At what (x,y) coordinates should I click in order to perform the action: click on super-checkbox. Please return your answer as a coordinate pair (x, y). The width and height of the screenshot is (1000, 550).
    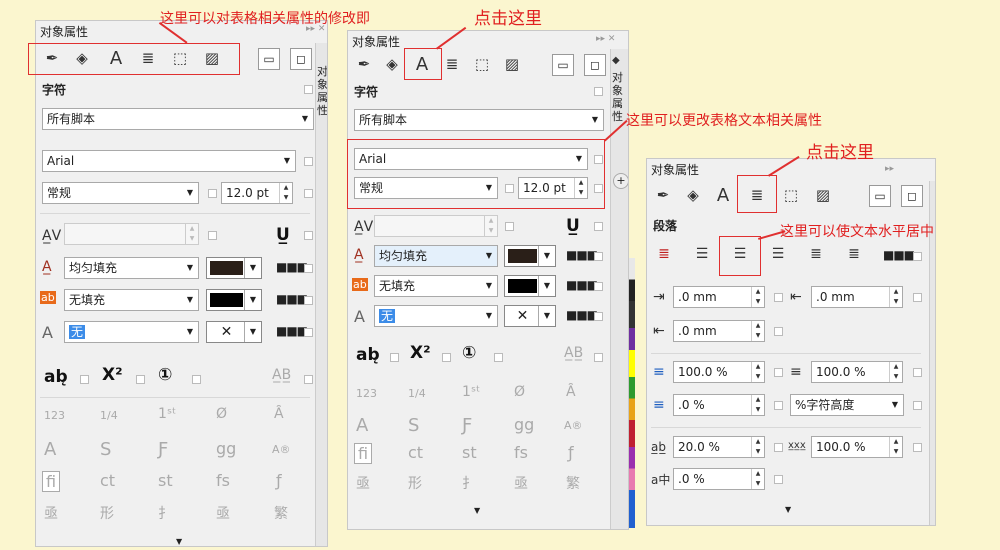
    Looking at the image, I should click on (446, 357).